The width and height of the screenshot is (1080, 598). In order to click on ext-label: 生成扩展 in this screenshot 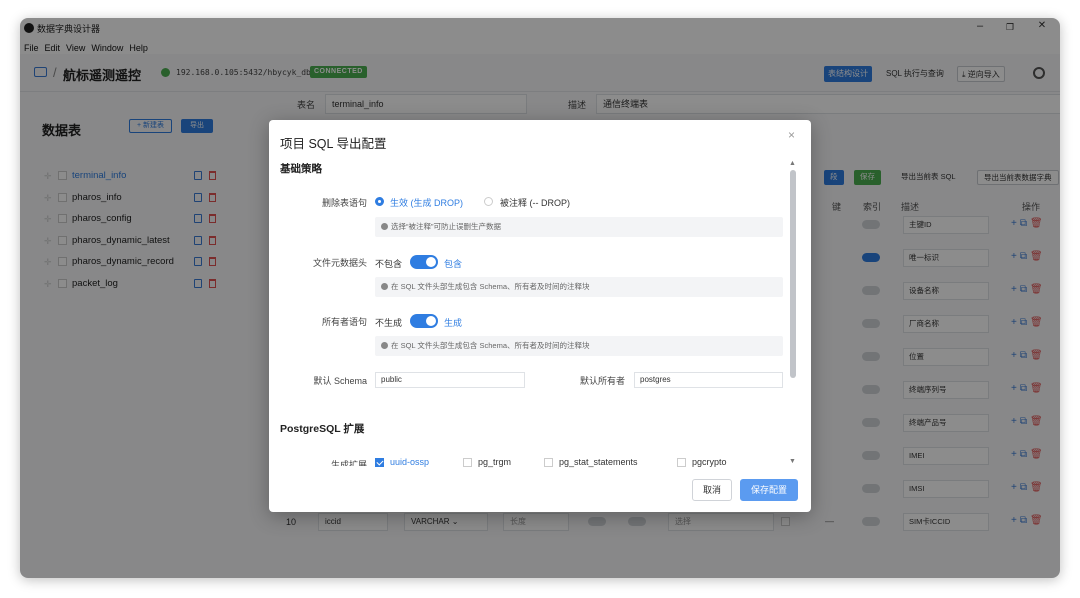, I will do `click(348, 463)`.